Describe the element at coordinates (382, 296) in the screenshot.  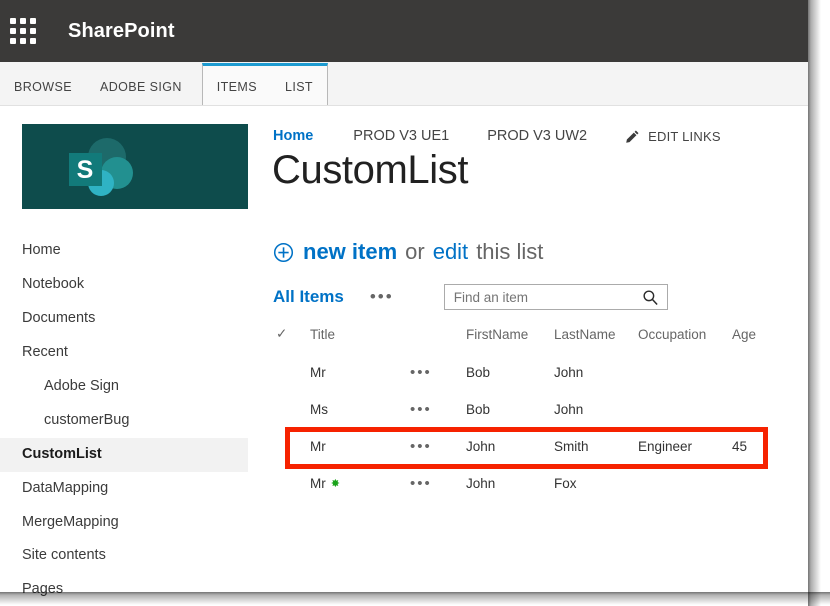
I see `view-options-ellipsis: •••` at that location.